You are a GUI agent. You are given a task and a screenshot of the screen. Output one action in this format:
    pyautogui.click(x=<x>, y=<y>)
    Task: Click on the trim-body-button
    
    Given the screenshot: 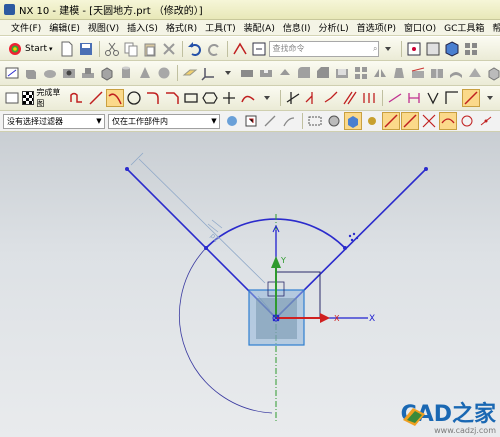 What is the action you would take?
    pyautogui.click(x=418, y=73)
    